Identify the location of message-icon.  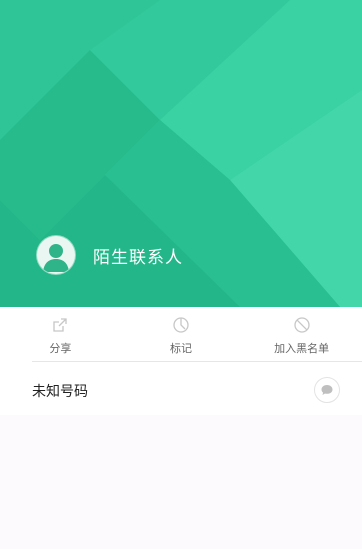
(327, 390).